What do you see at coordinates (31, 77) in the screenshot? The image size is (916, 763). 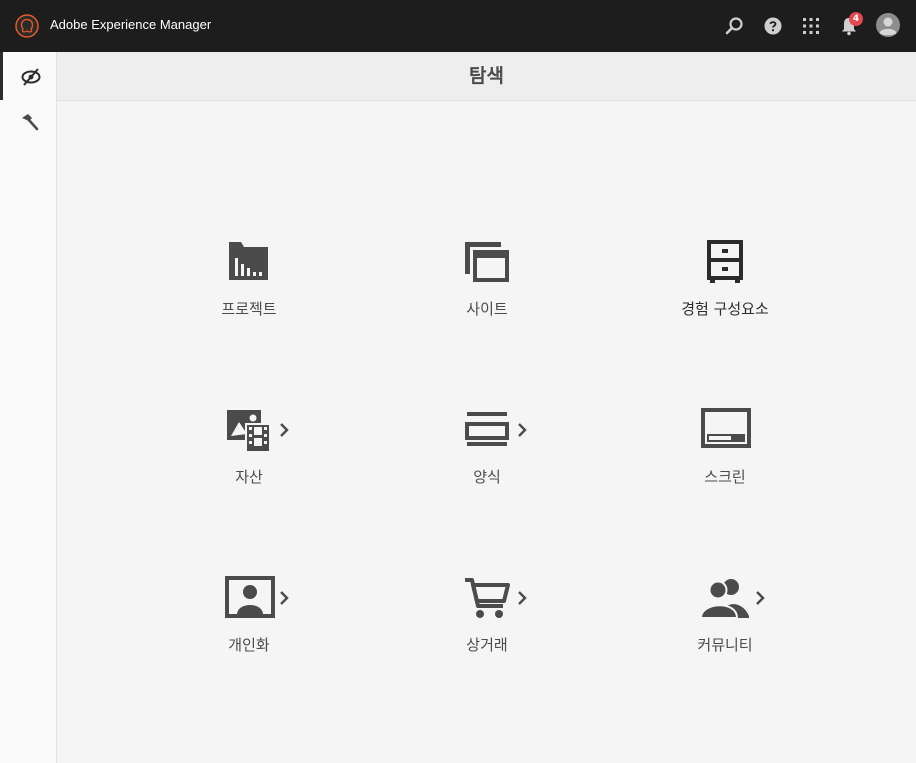 I see `navigation-icon` at bounding box center [31, 77].